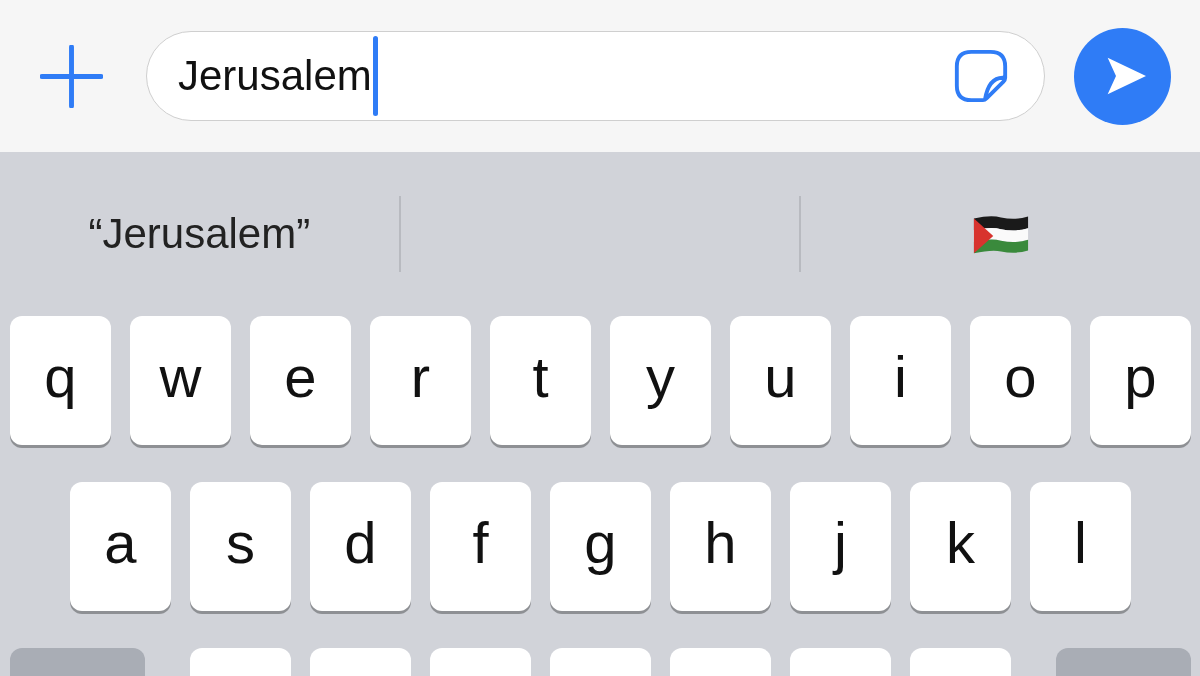 Image resolution: width=1200 pixels, height=676 pixels. I want to click on message-field: Jerusalem, so click(595, 76).